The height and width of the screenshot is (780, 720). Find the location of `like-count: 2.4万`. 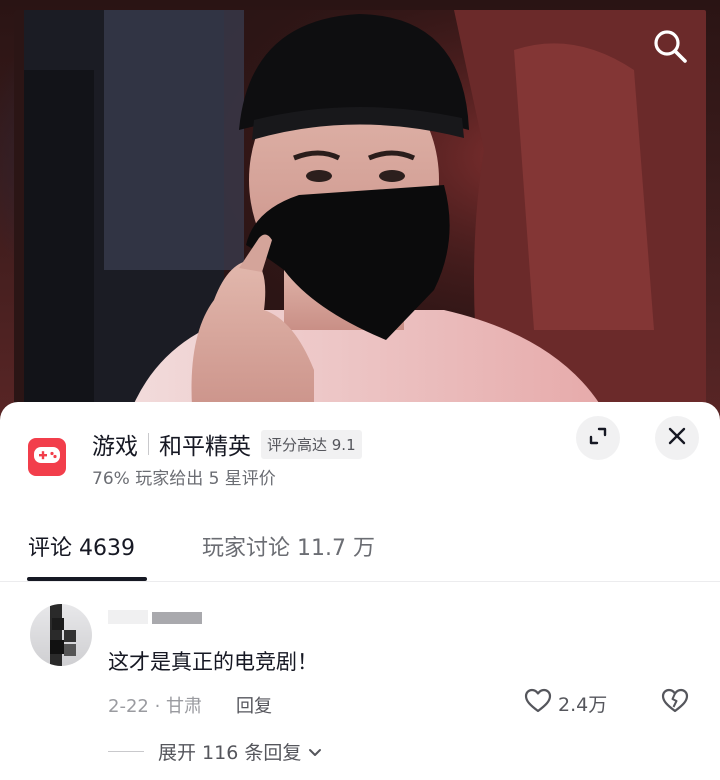

like-count: 2.4万 is located at coordinates (583, 704).